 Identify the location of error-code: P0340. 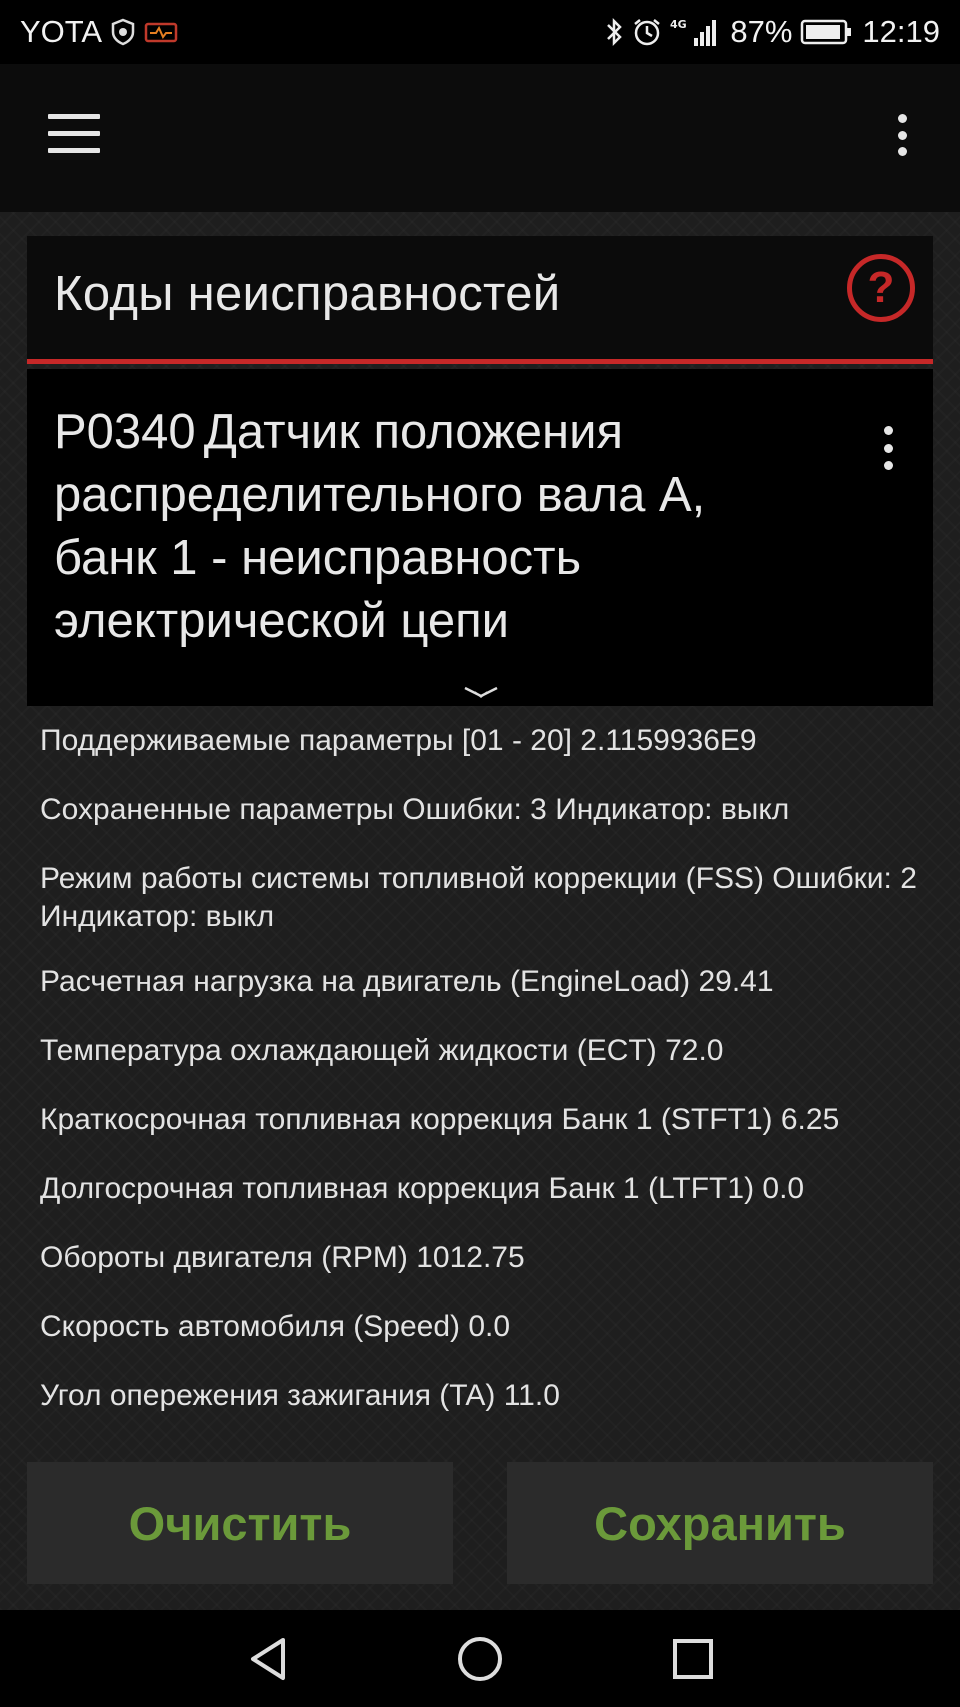
(125, 432).